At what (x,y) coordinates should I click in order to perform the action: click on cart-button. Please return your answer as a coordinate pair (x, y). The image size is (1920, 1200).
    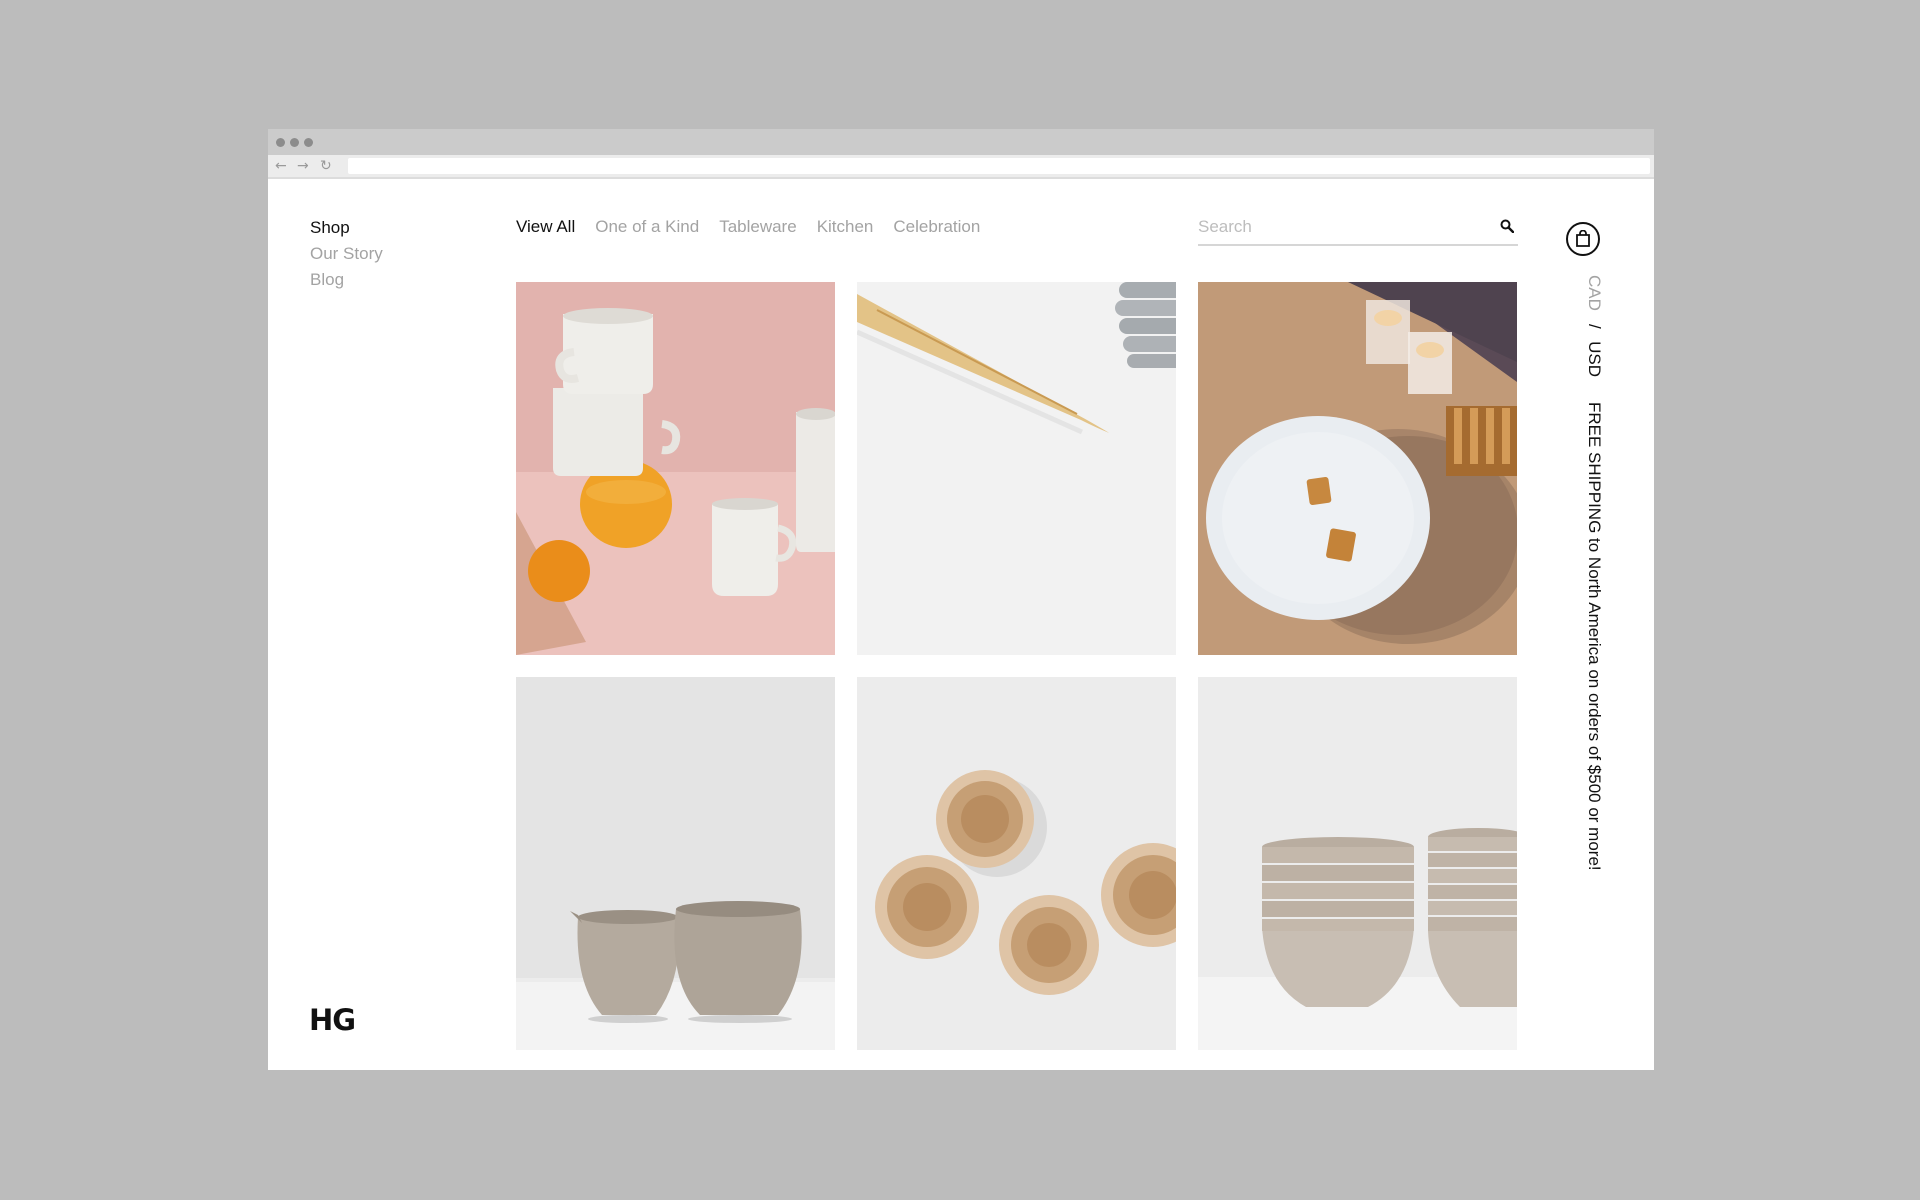
    Looking at the image, I should click on (1583, 239).